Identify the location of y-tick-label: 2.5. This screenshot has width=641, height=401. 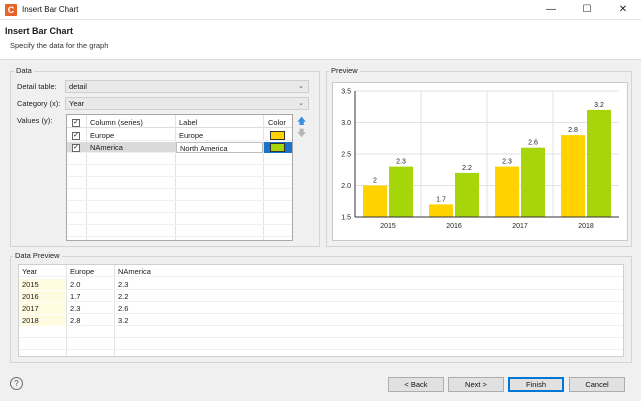
(346, 155).